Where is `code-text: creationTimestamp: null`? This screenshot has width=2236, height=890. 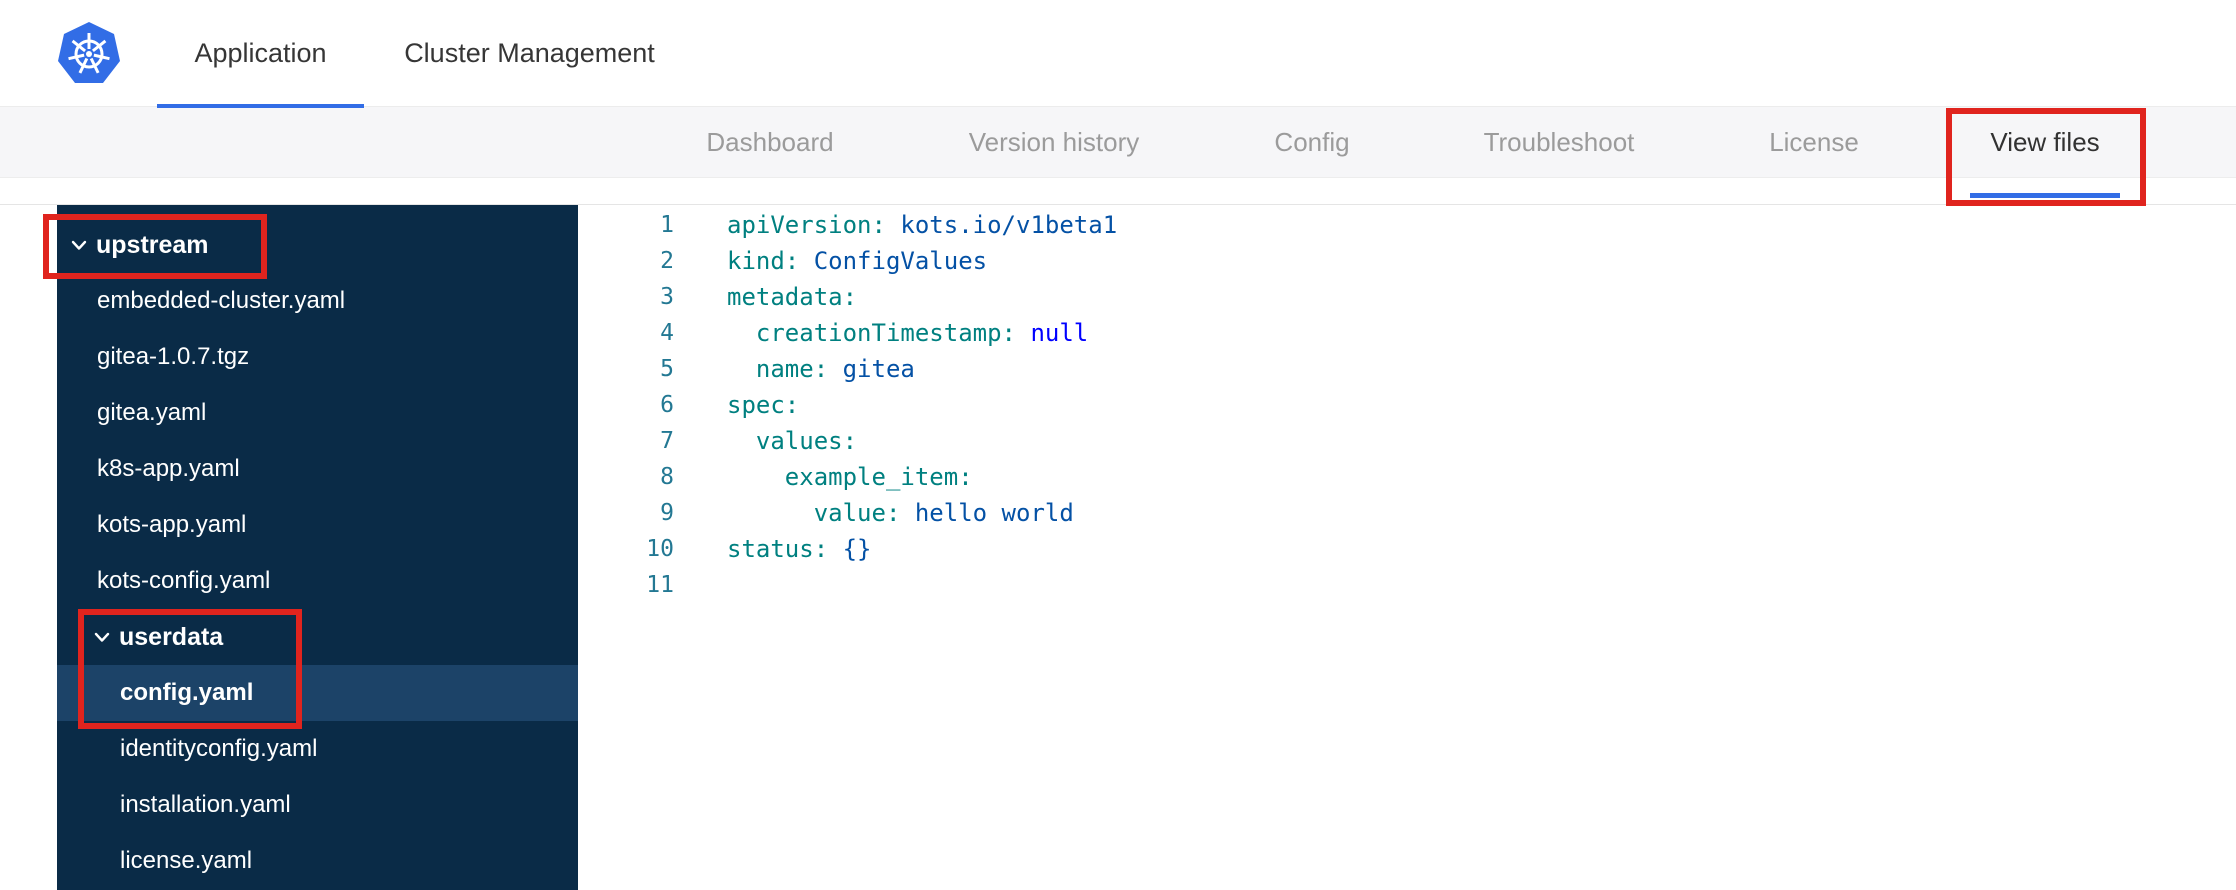 code-text: creationTimestamp: null is located at coordinates (922, 333).